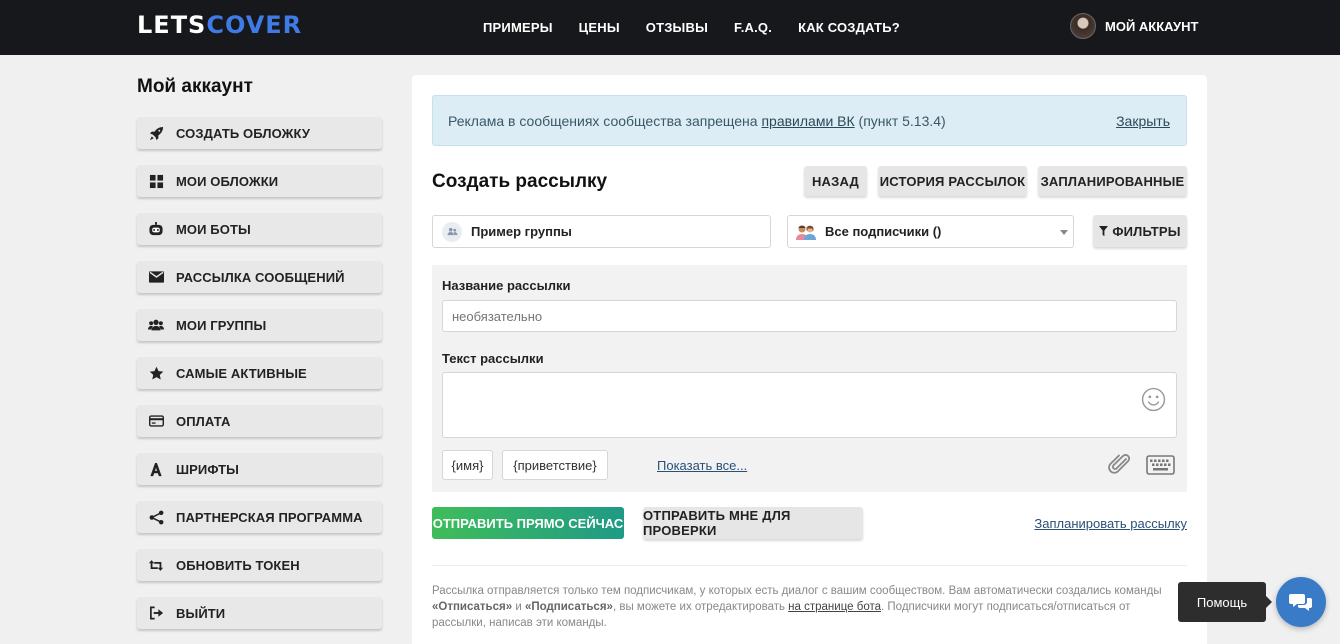 The width and height of the screenshot is (1340, 644). Describe the element at coordinates (1143, 121) in the screenshot. I see `alert-close-link: Закрыть` at that location.